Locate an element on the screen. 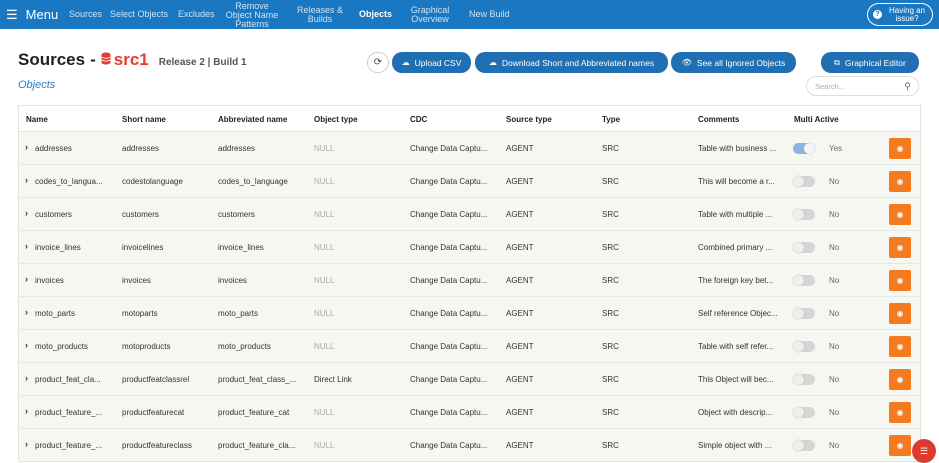  list-icon: ☰ is located at coordinates (924, 450).